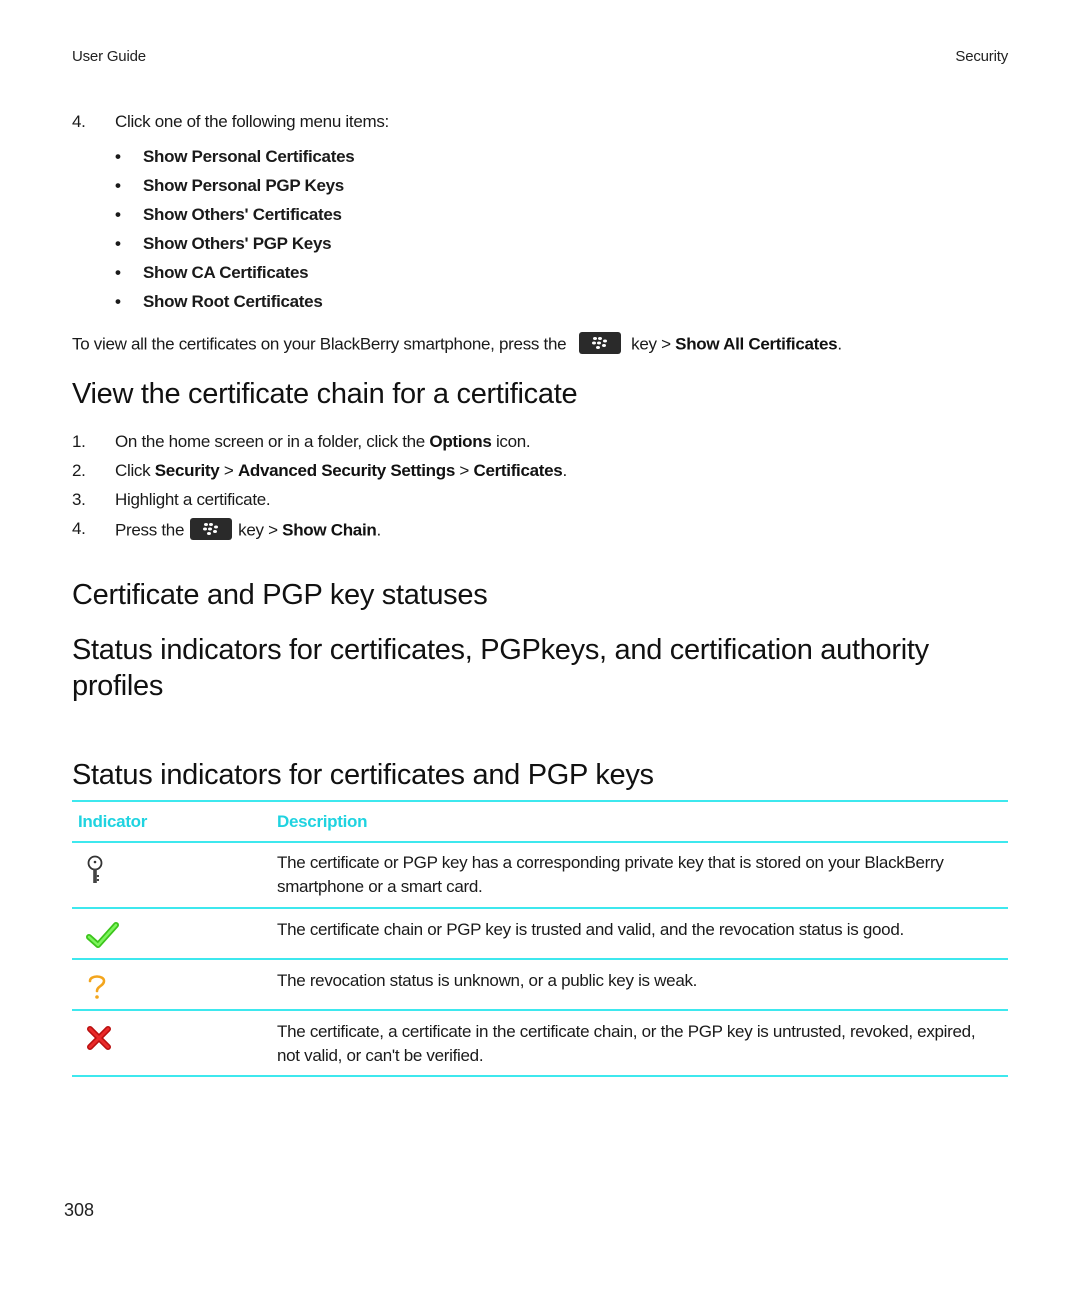  Describe the element at coordinates (329, 530) in the screenshot. I see `show-chain-label: Show Chain` at that location.